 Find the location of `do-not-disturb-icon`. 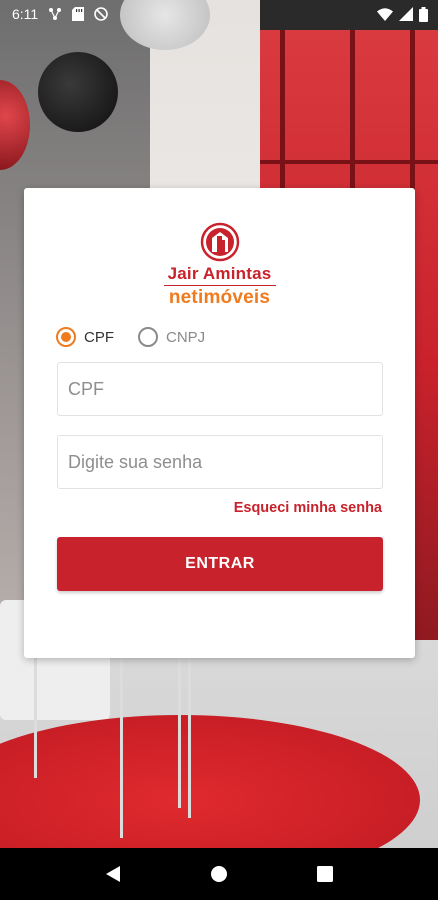

do-not-disturb-icon is located at coordinates (101, 14).